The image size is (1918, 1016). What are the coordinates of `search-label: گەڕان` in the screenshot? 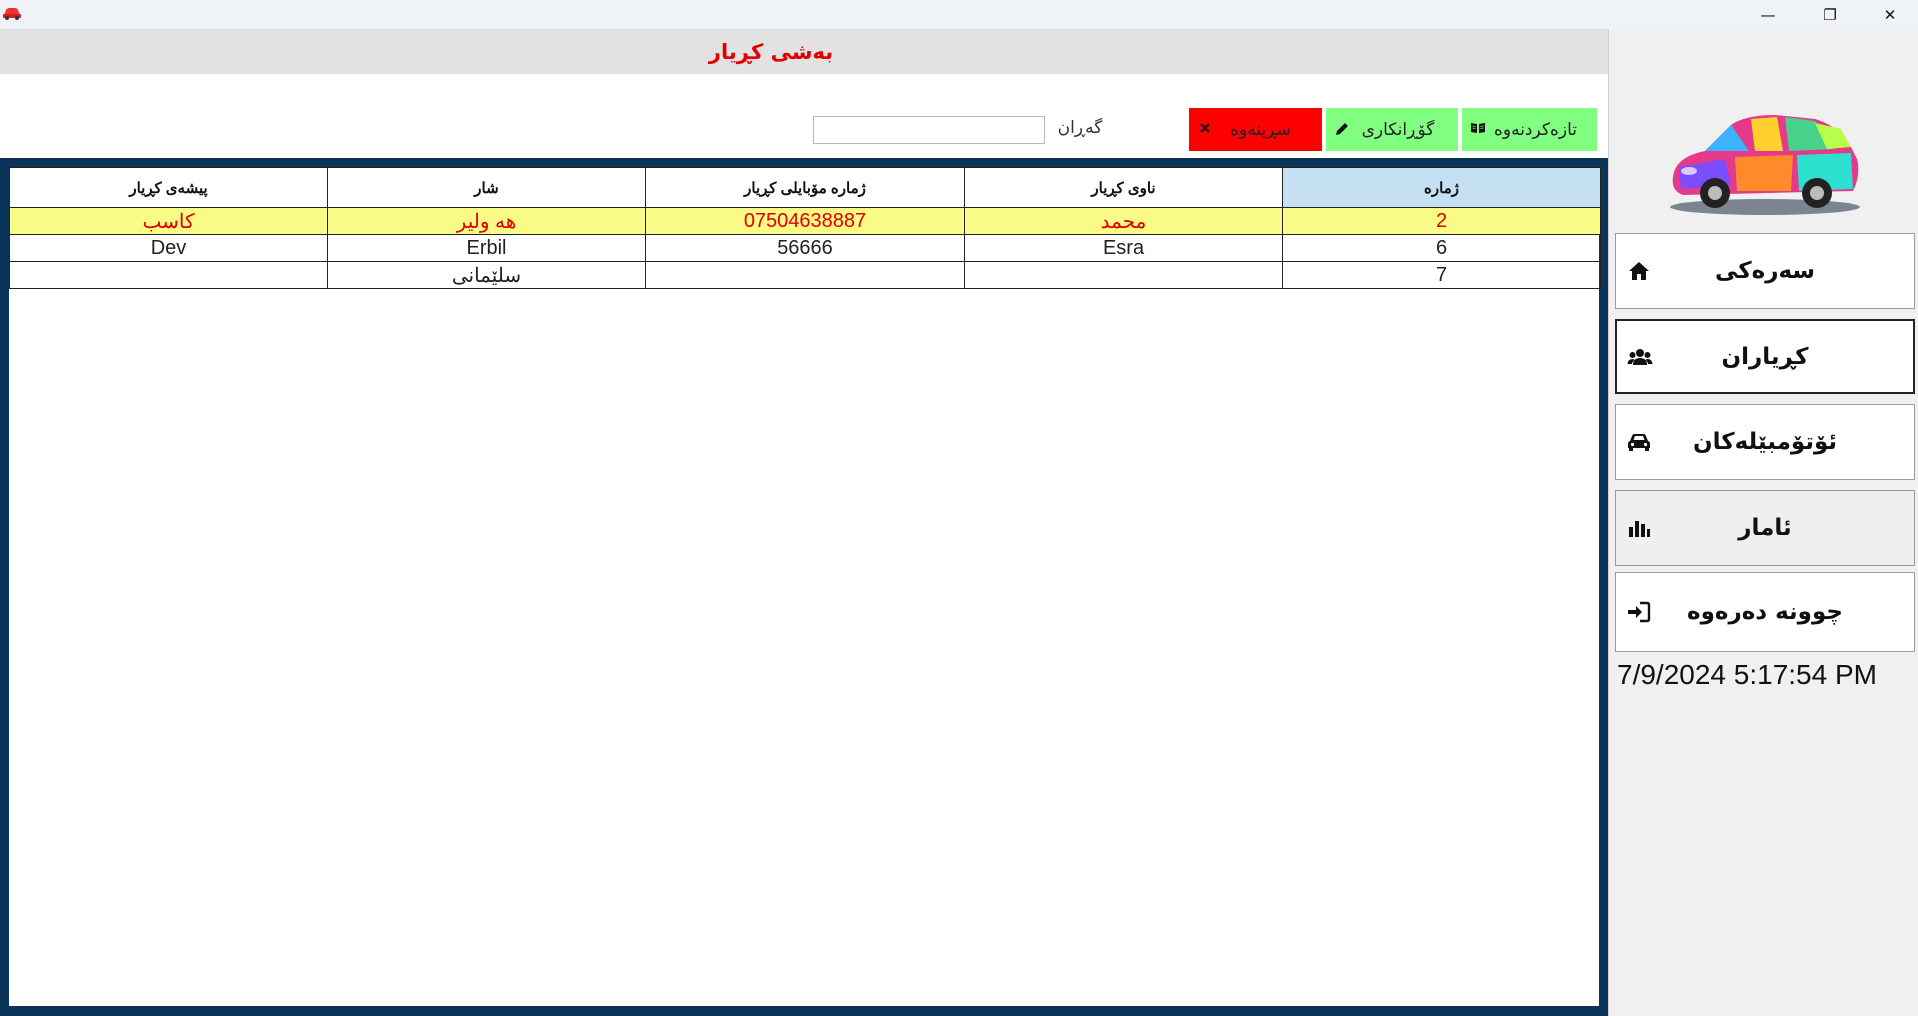 It's located at (1080, 128).